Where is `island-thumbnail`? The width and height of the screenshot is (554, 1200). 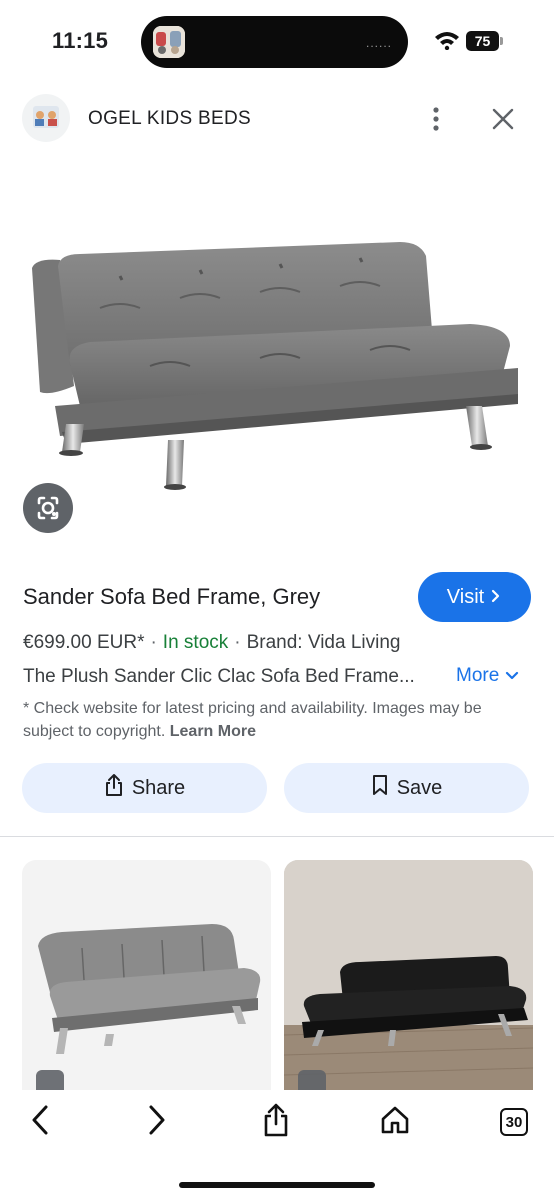
island-thumbnail is located at coordinates (169, 42).